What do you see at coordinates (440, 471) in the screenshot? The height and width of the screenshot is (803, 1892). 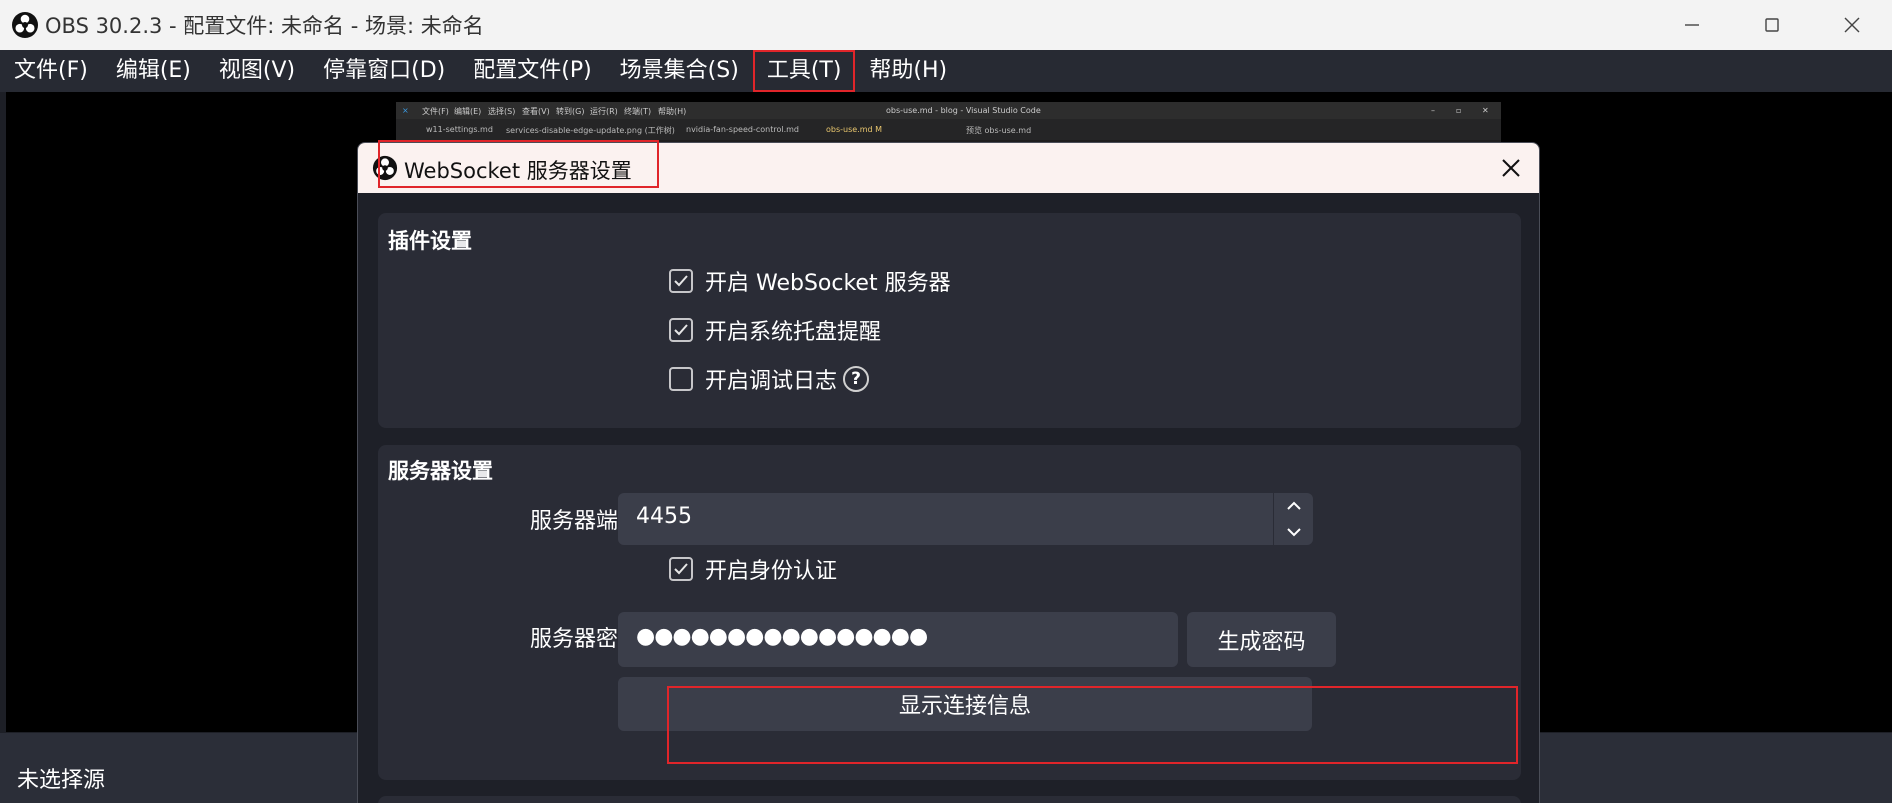 I see `server-settings-title: 服务器设置` at bounding box center [440, 471].